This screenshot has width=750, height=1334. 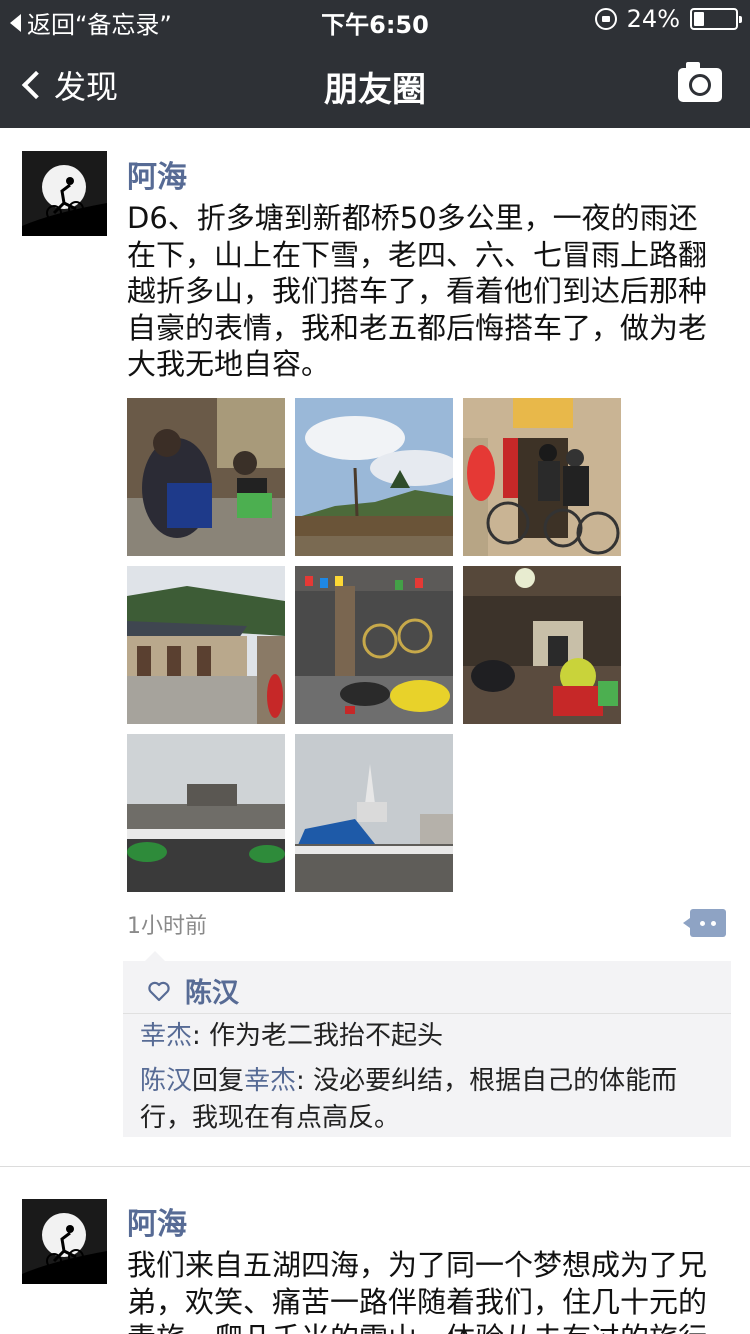 I want to click on reply-to-name: 幸杰, so click(x=270, y=1081).